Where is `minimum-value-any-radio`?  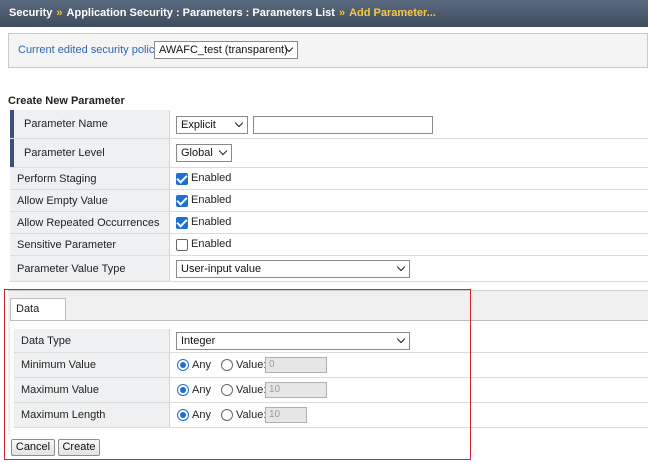
minimum-value-any-radio is located at coordinates (183, 365).